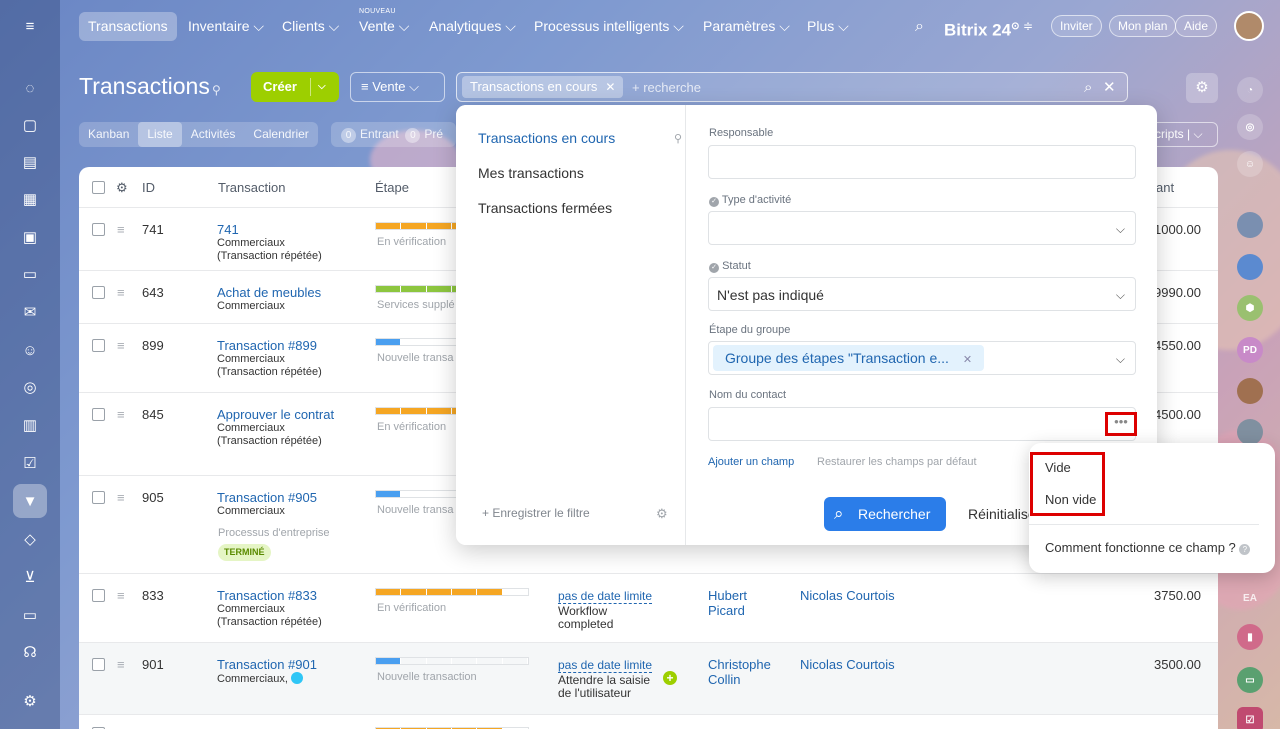 The width and height of the screenshot is (1280, 729). I want to click on hamburger-icon: ≡, so click(30, 26).